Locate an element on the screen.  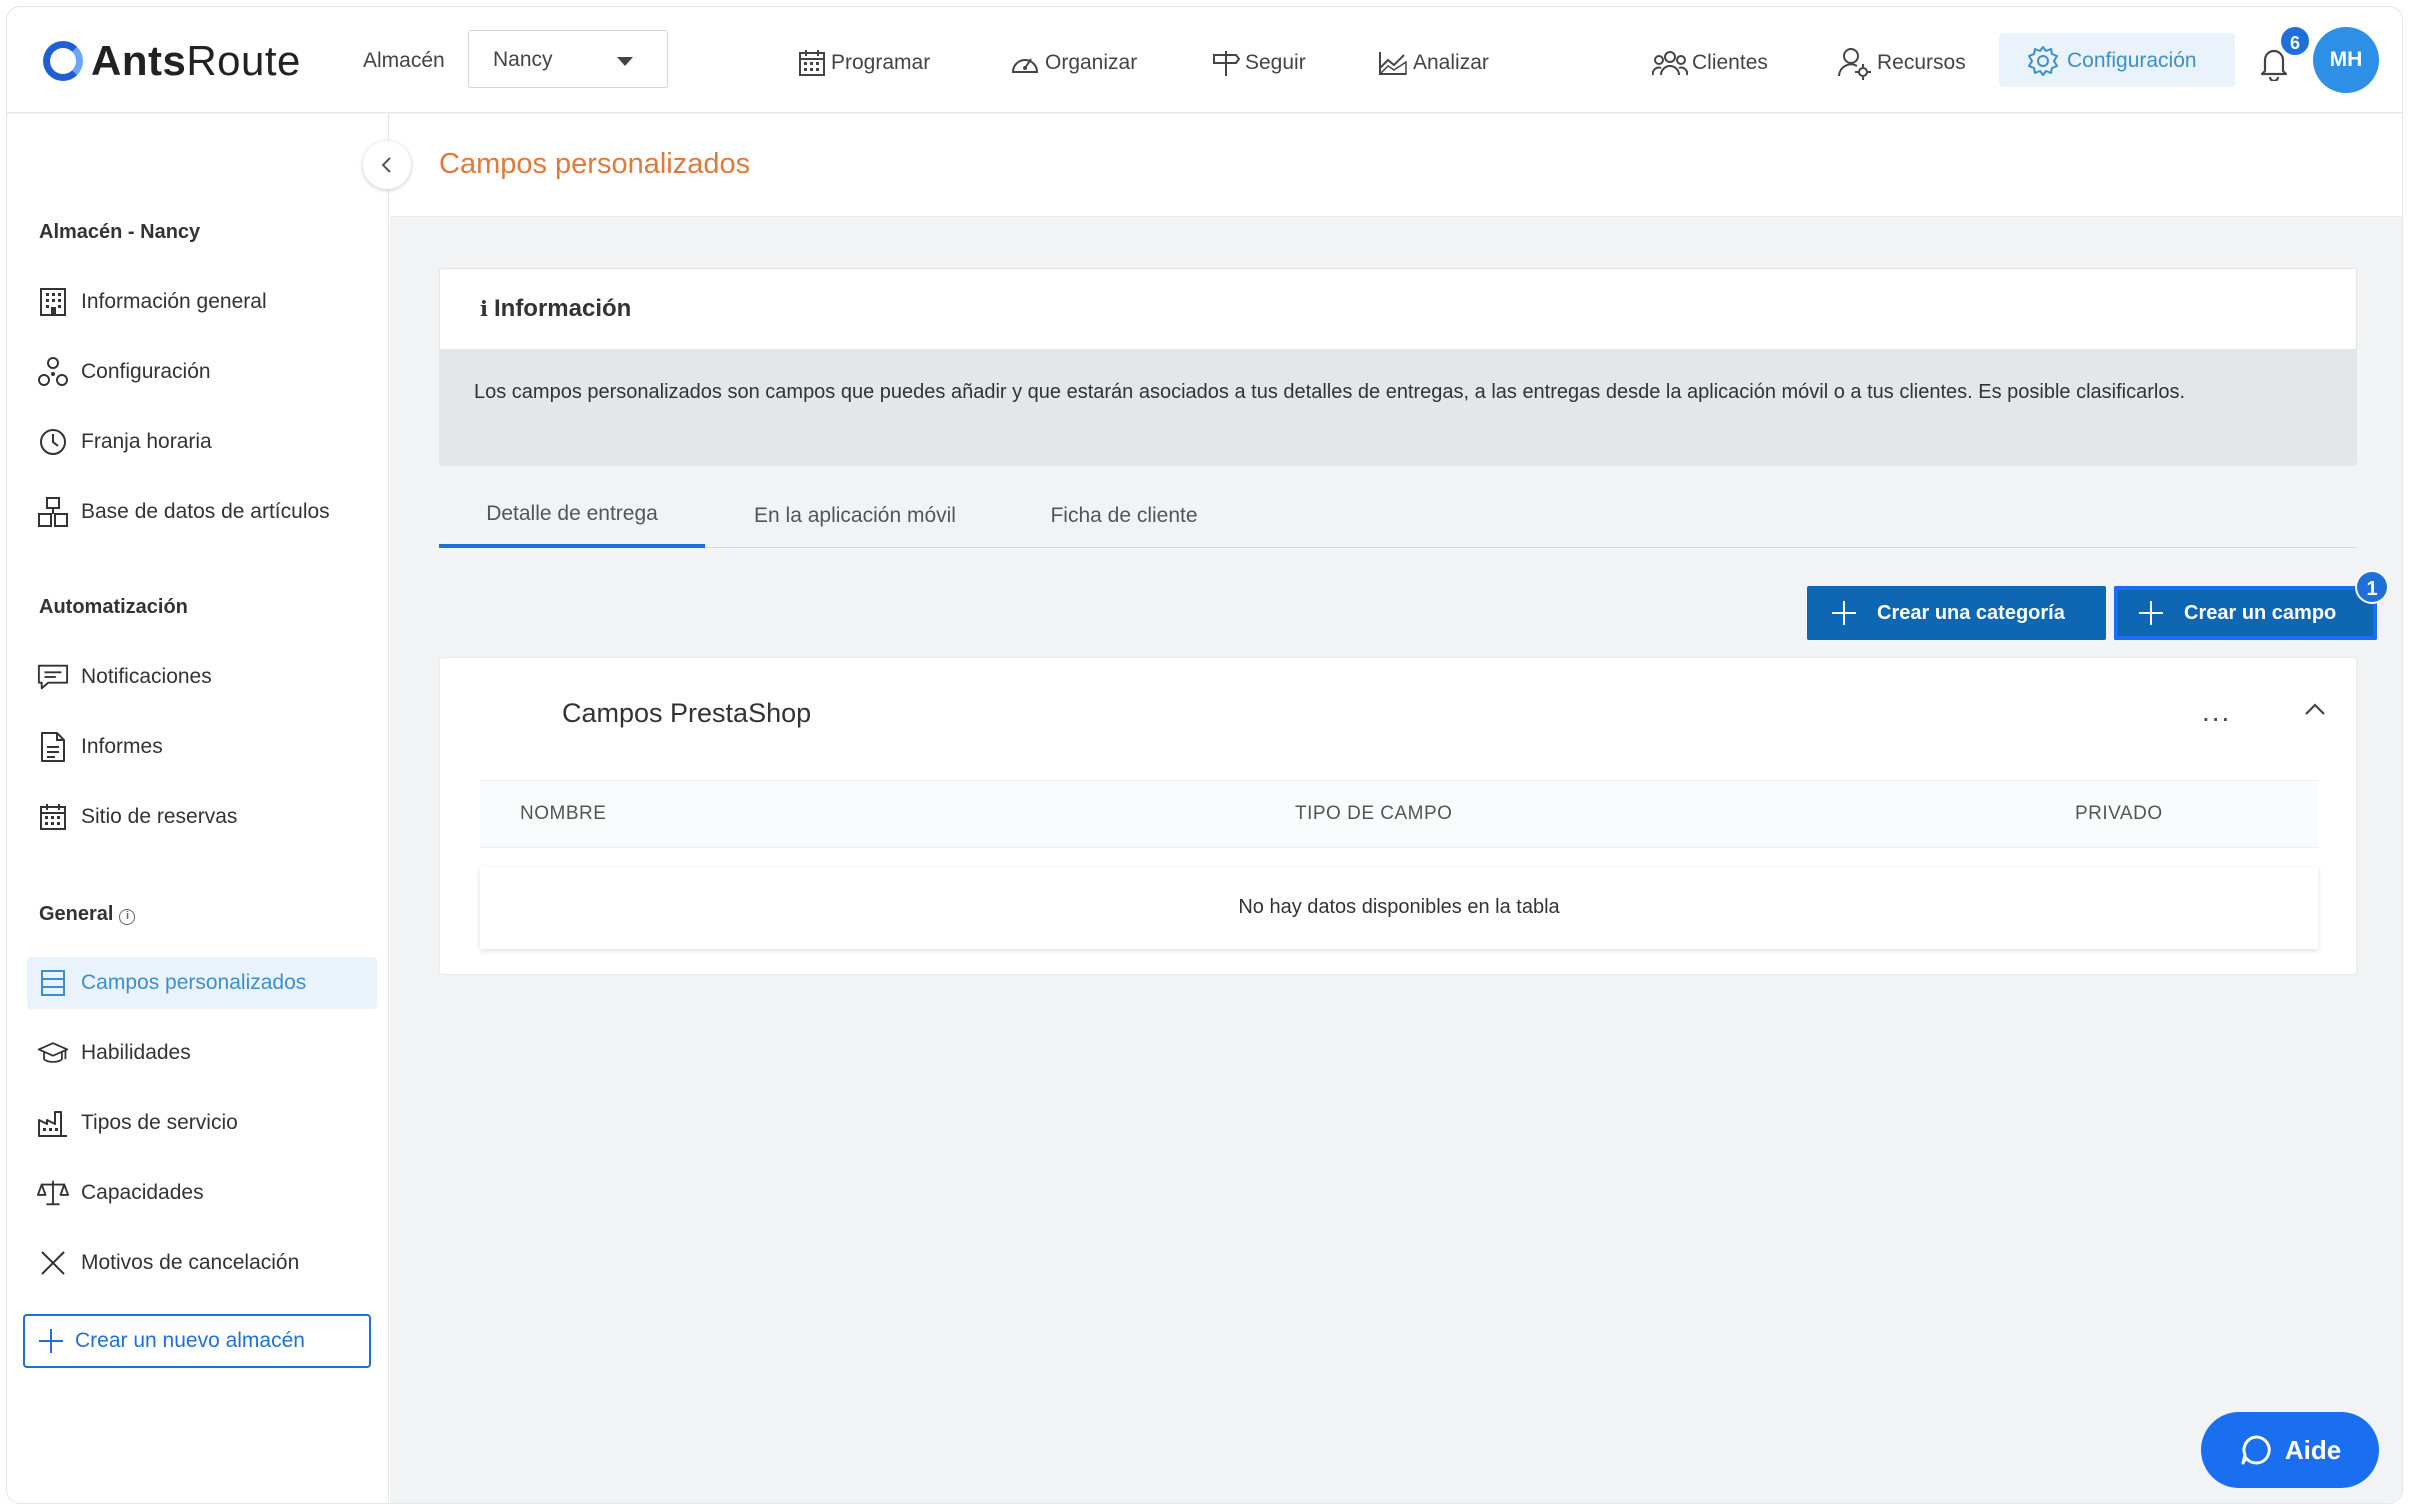
section-title-general: General i is located at coordinates (87, 914).